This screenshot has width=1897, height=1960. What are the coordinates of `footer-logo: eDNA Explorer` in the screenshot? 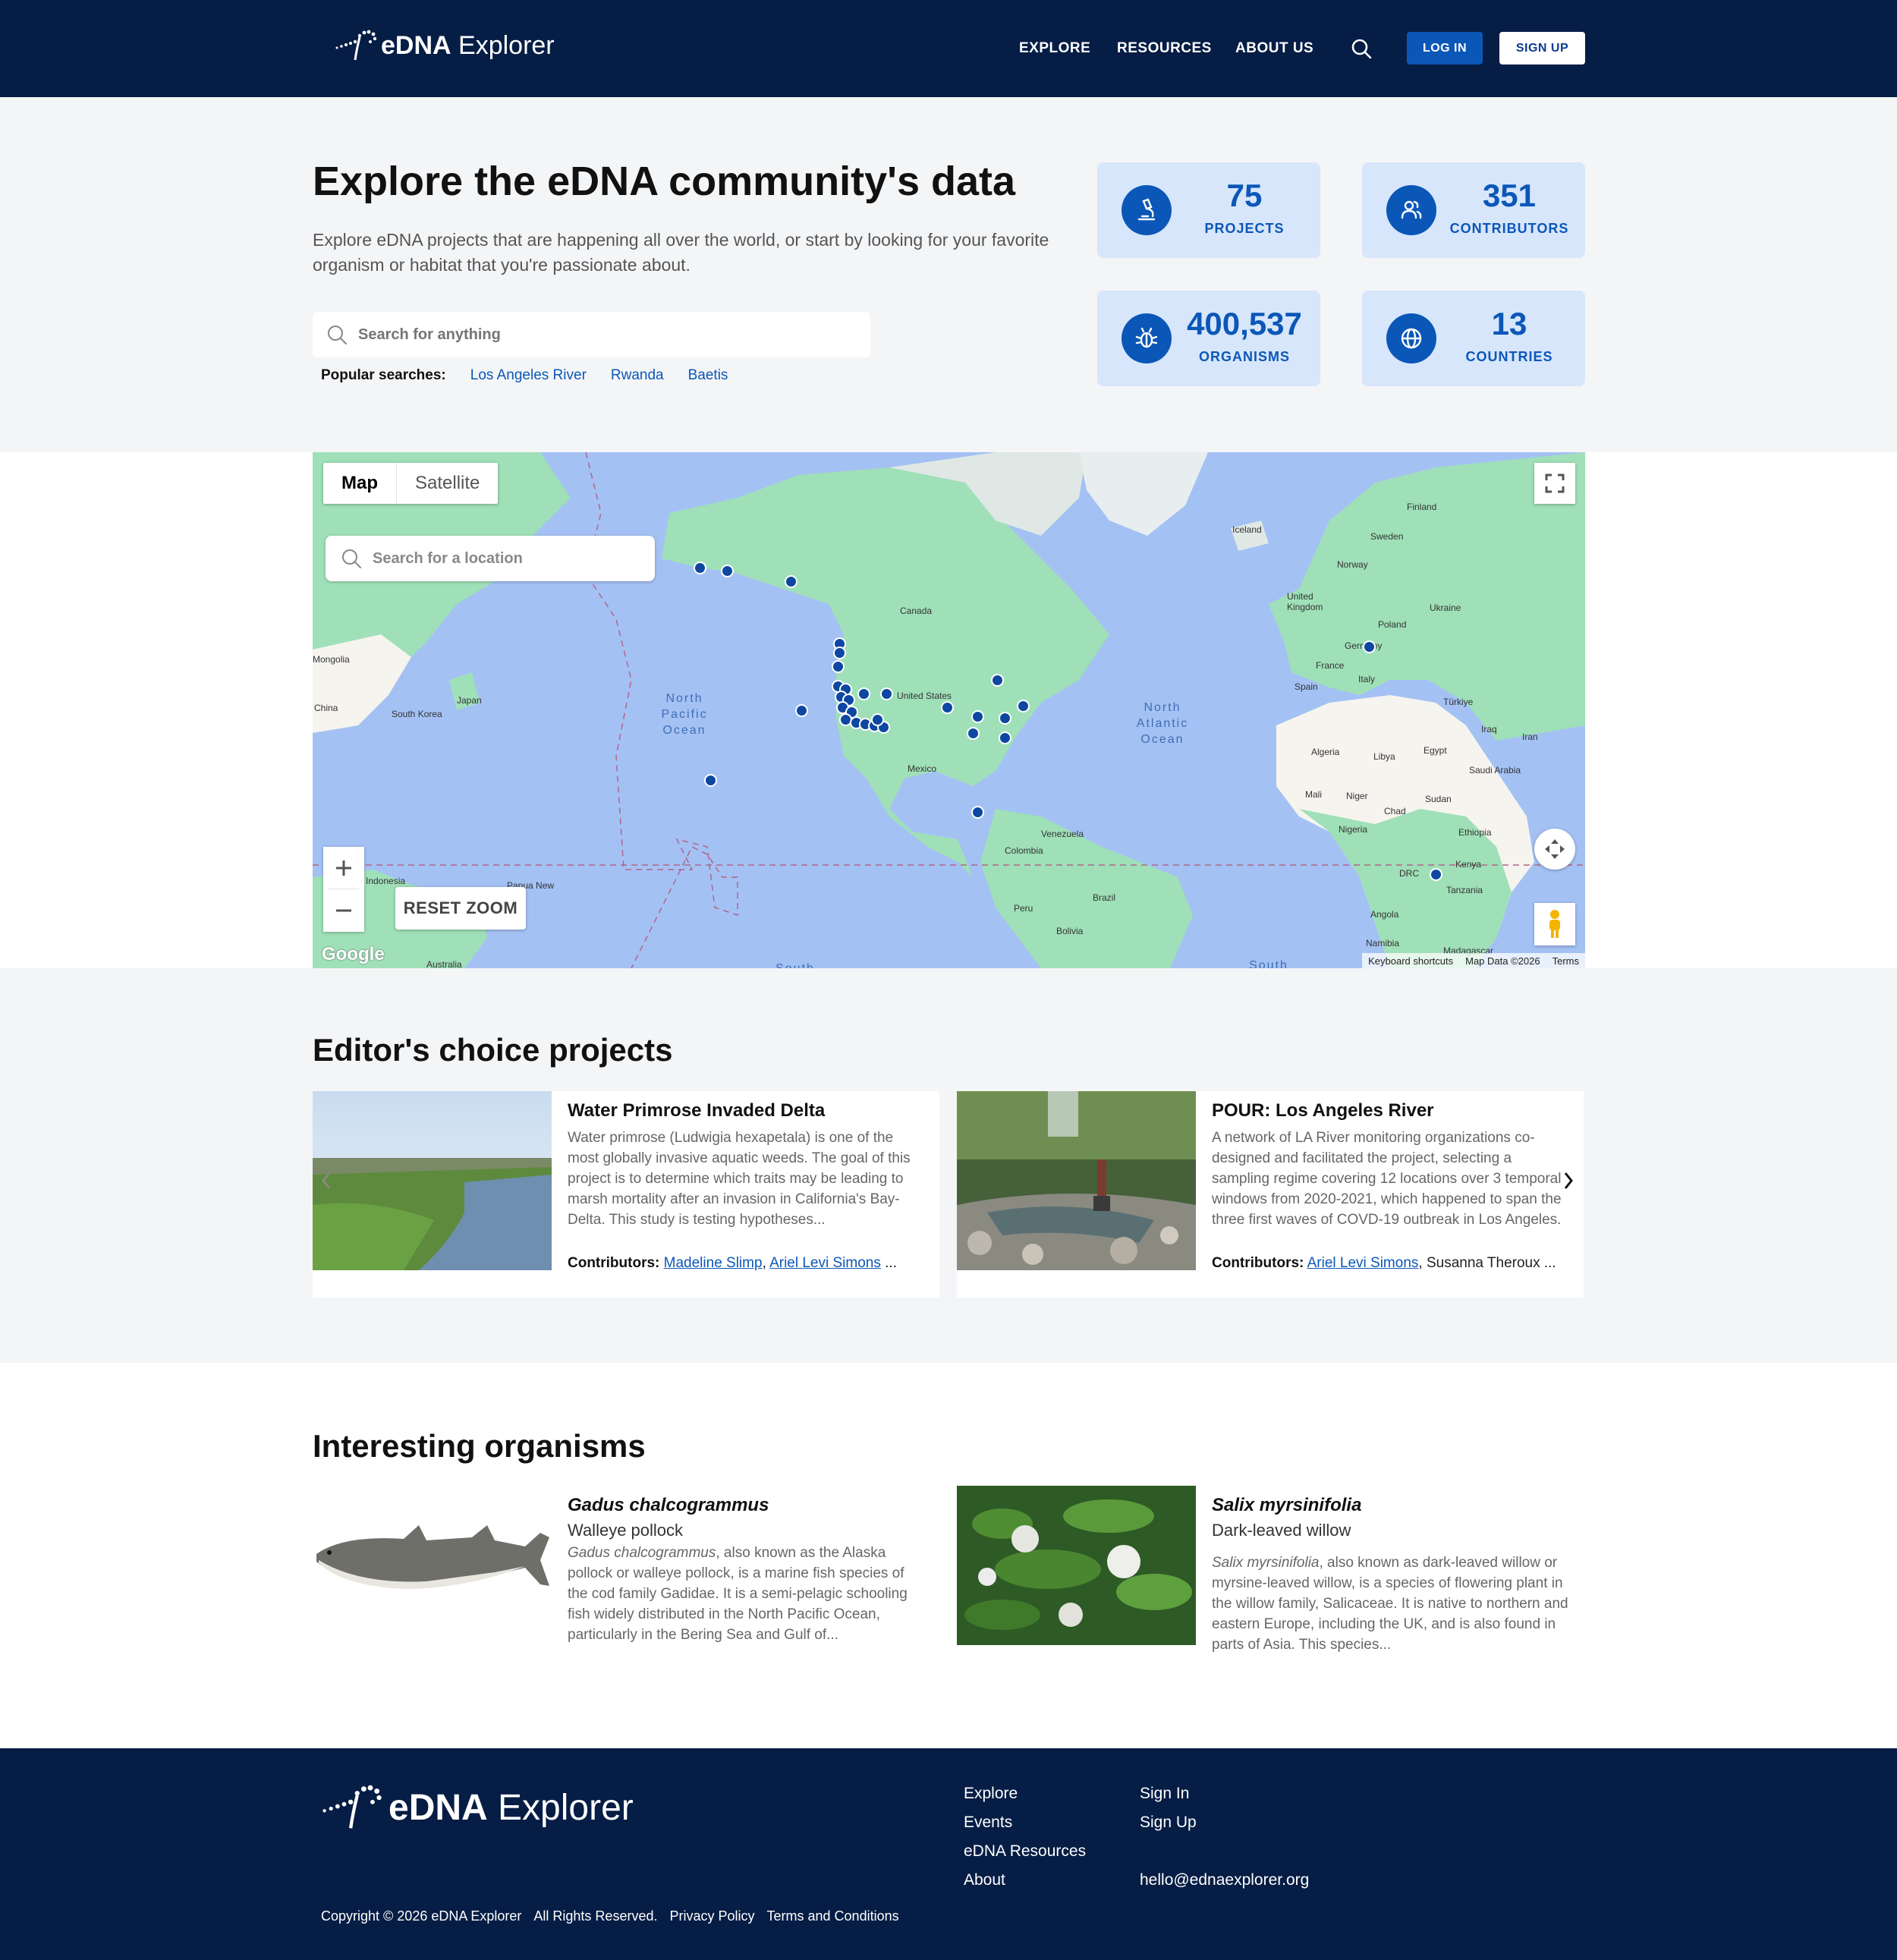 It's located at (476, 1807).